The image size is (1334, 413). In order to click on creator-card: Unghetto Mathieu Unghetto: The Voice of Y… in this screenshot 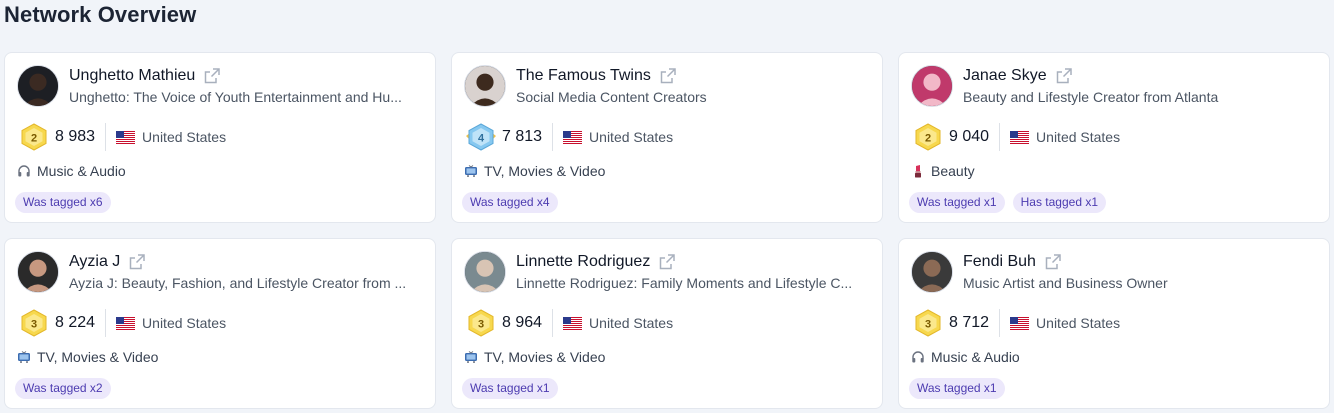, I will do `click(220, 137)`.